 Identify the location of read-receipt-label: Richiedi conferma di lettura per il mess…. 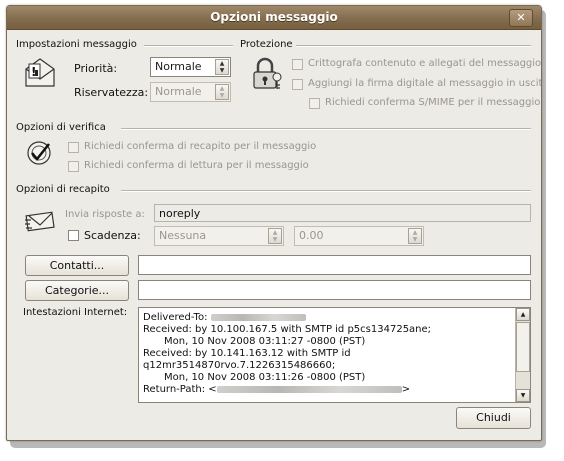
(196, 165).